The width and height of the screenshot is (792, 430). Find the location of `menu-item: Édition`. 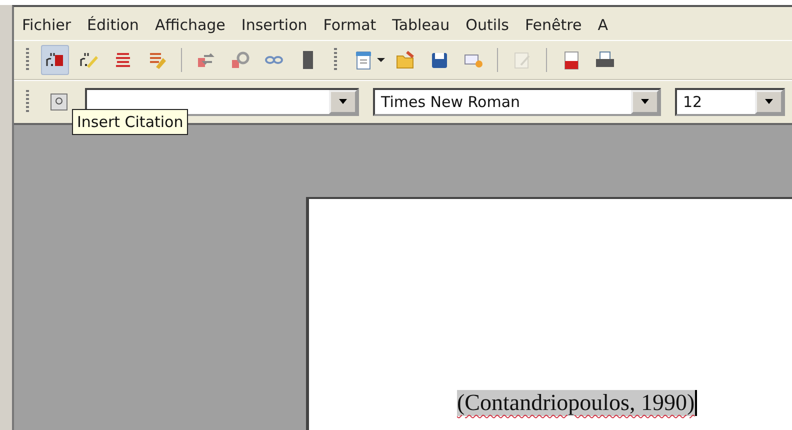

menu-item: Édition is located at coordinates (113, 25).